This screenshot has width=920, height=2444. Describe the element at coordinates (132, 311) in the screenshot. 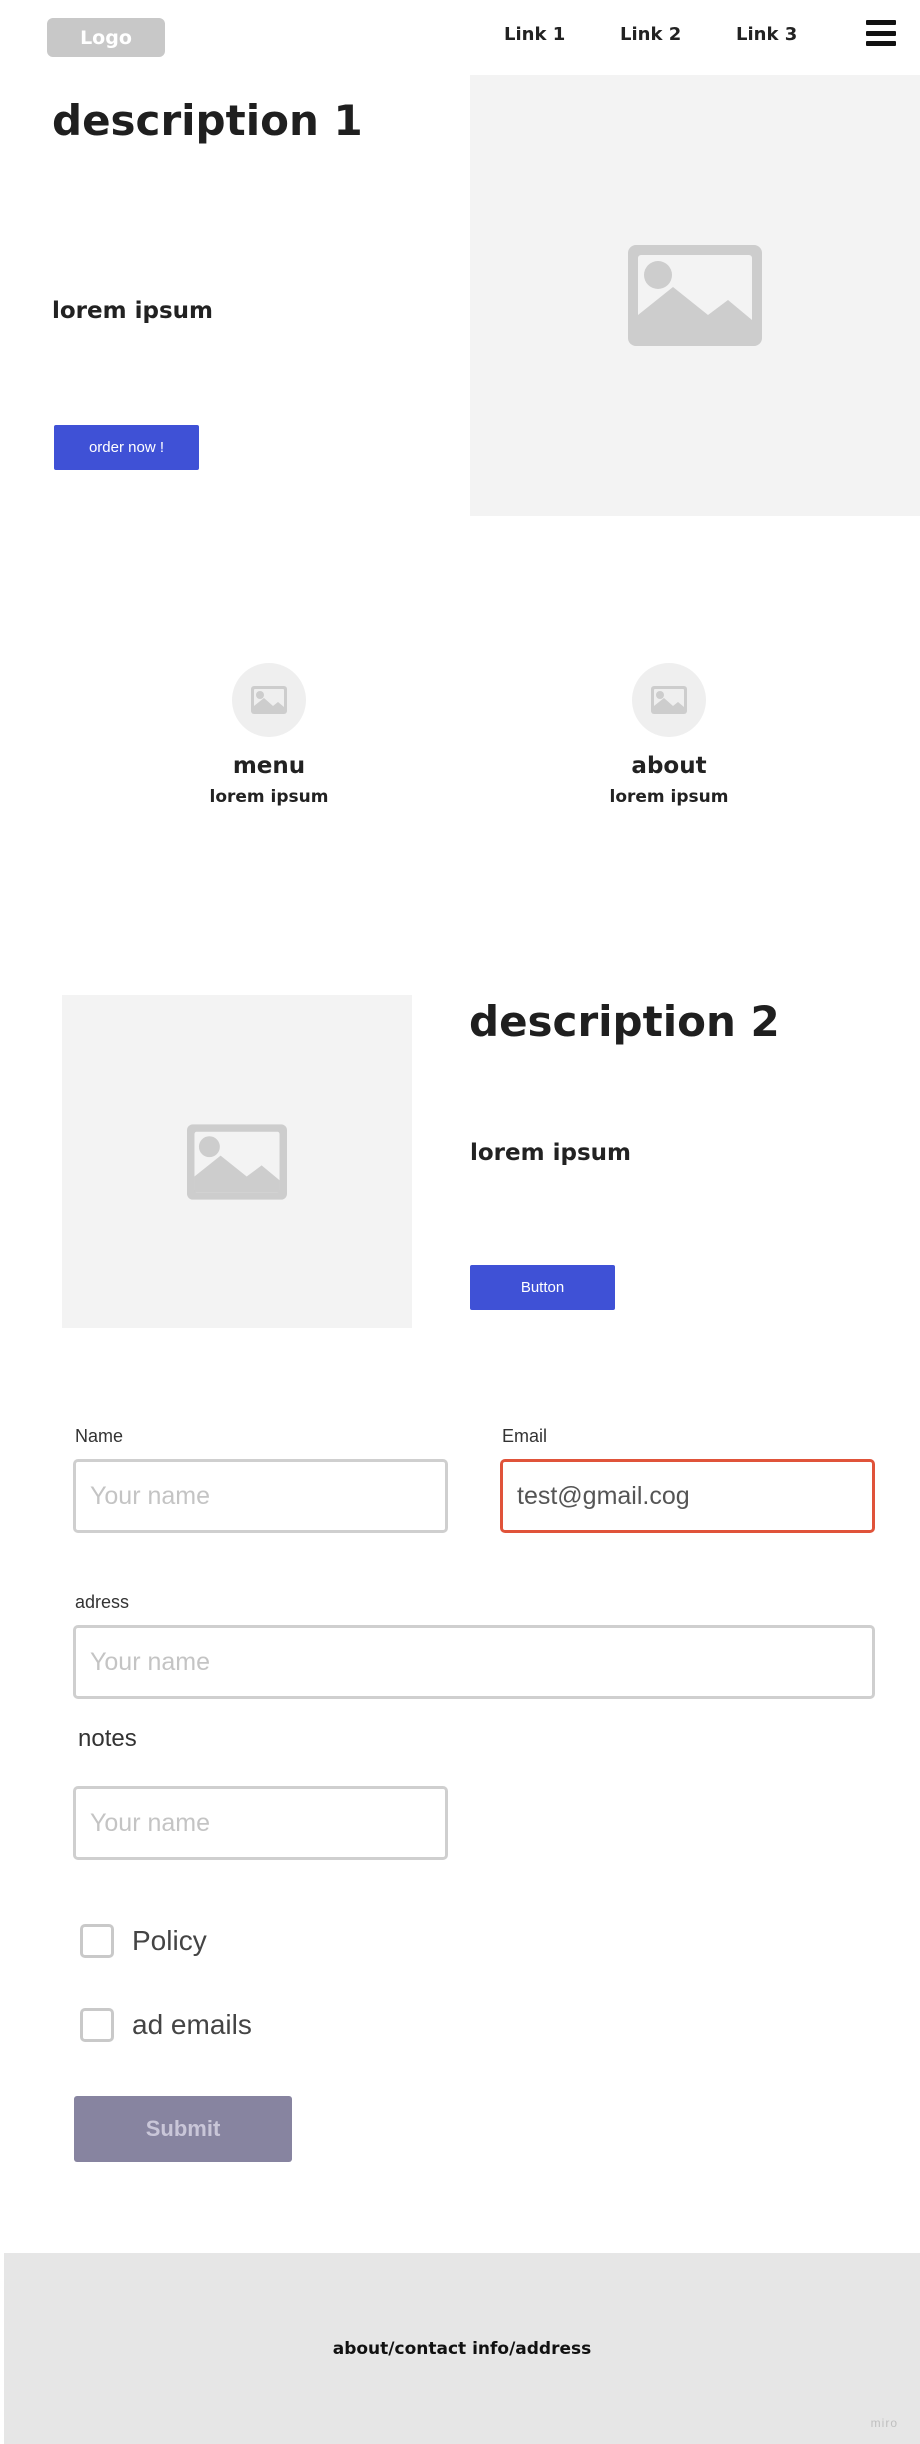

I see `hero-subtitle: lorem ipsum` at that location.